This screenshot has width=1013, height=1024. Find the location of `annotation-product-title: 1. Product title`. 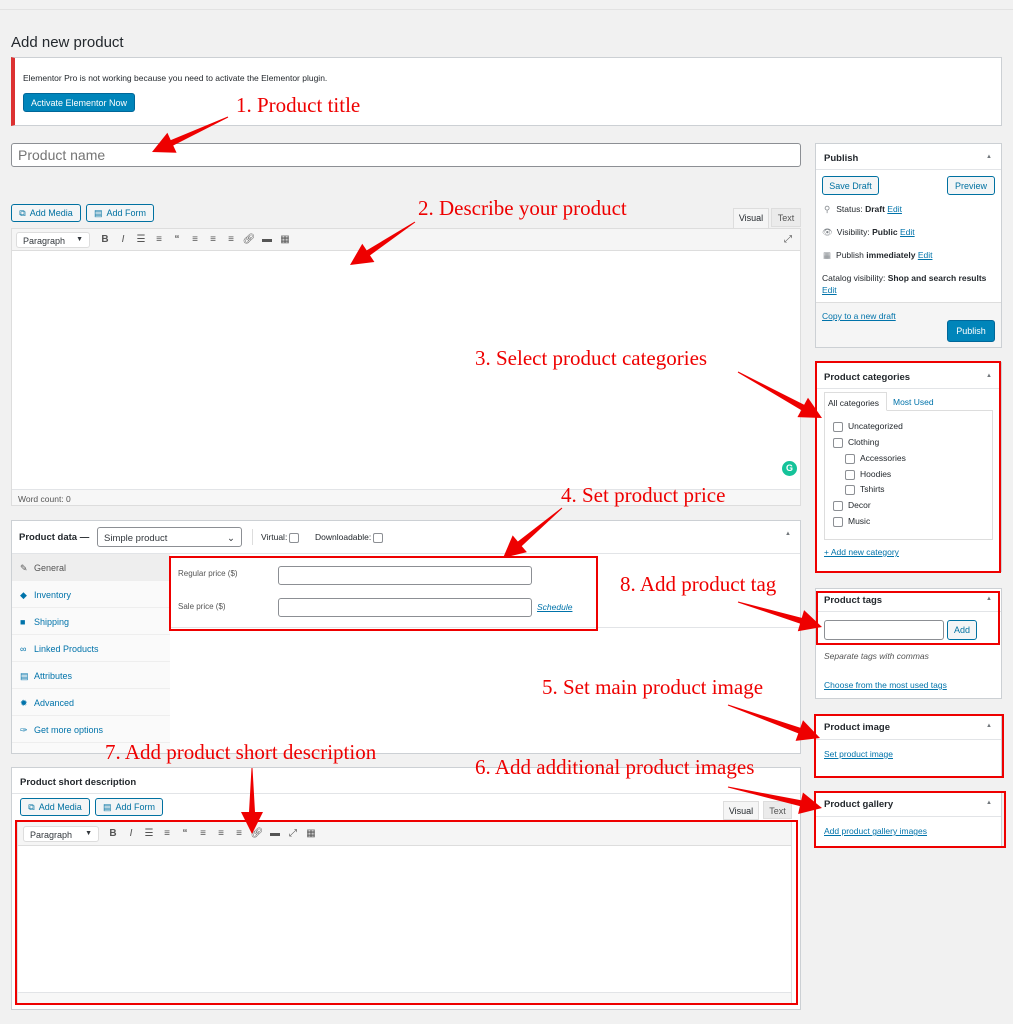

annotation-product-title: 1. Product title is located at coordinates (298, 105).